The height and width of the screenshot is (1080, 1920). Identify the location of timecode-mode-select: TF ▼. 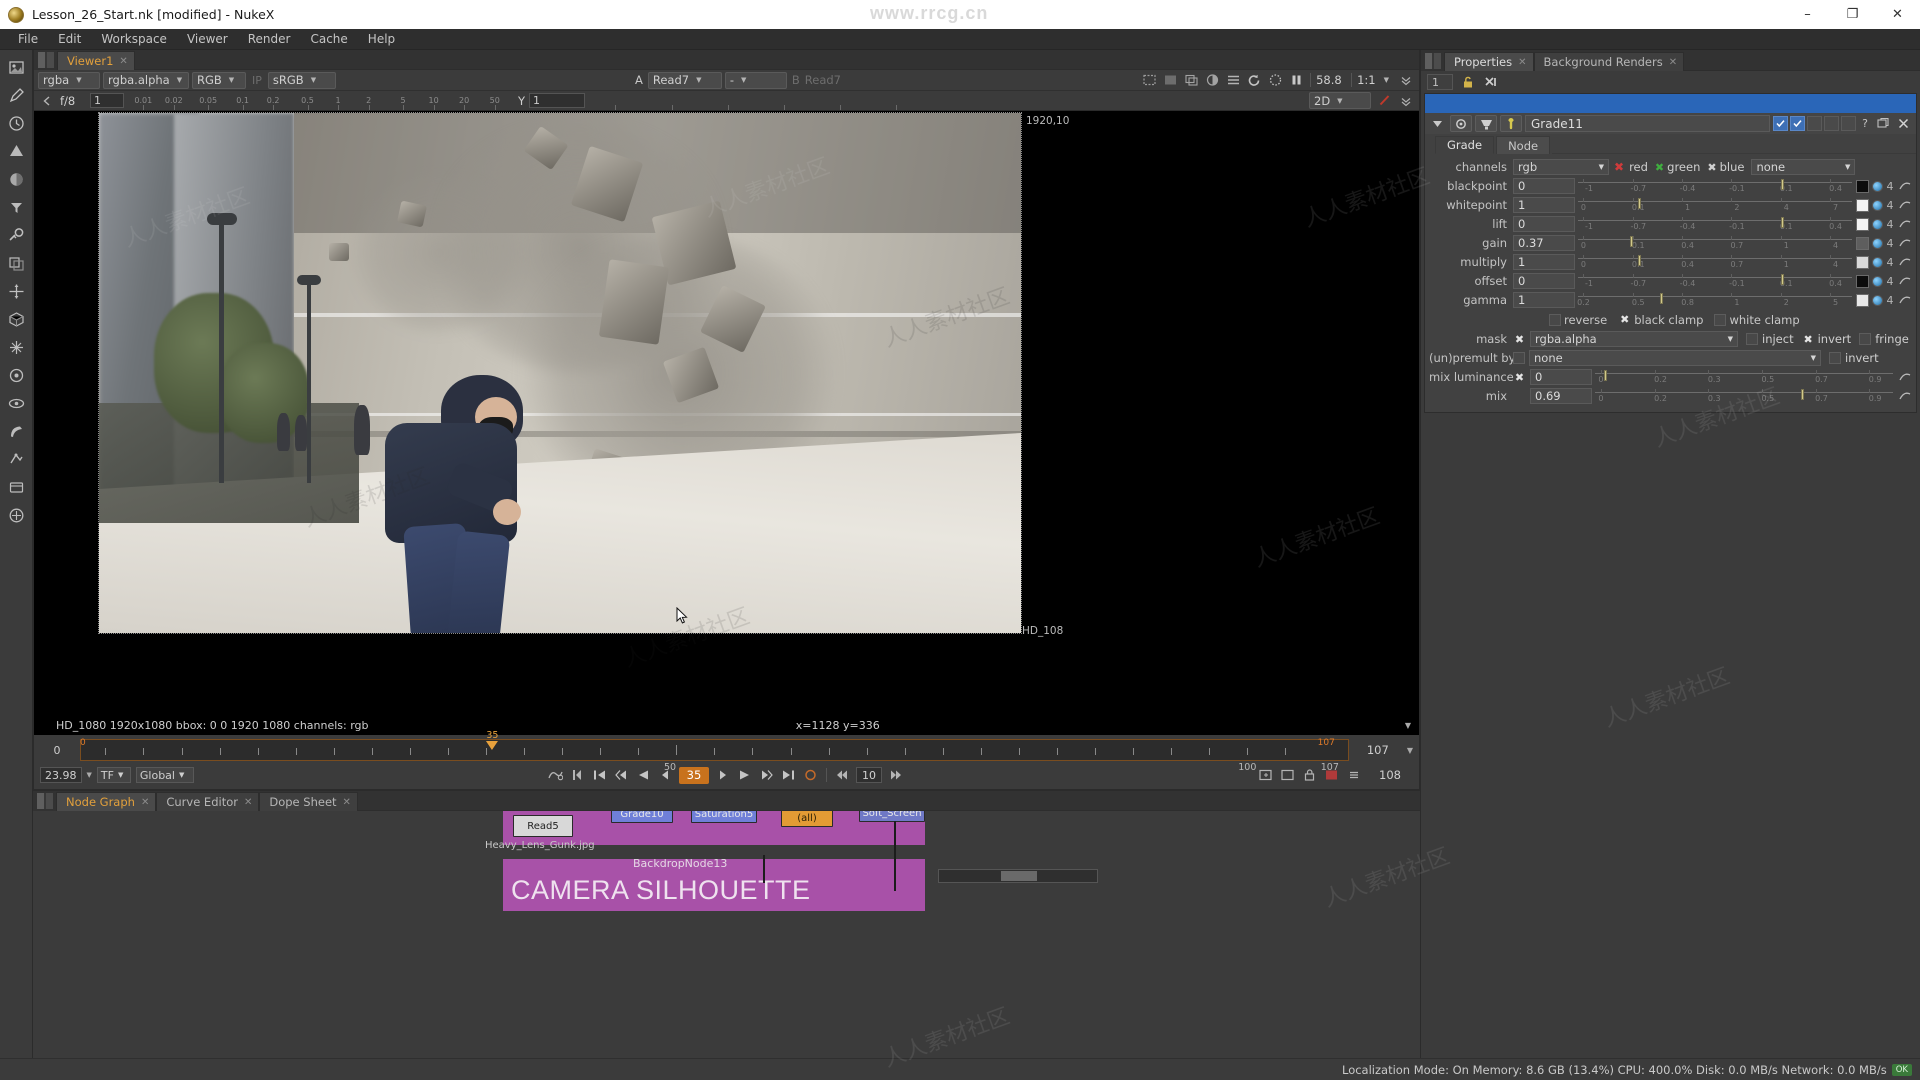
(113, 775).